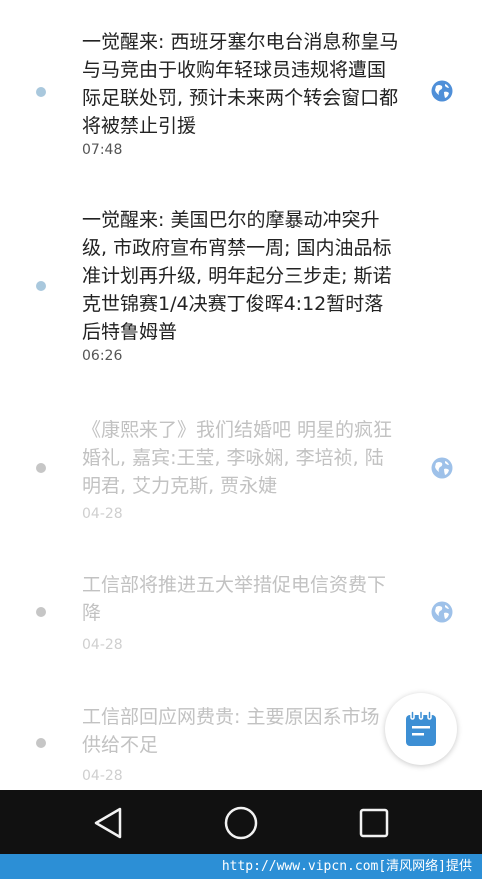 This screenshot has width=482, height=879. Describe the element at coordinates (374, 823) in the screenshot. I see `recents-square-icon` at that location.